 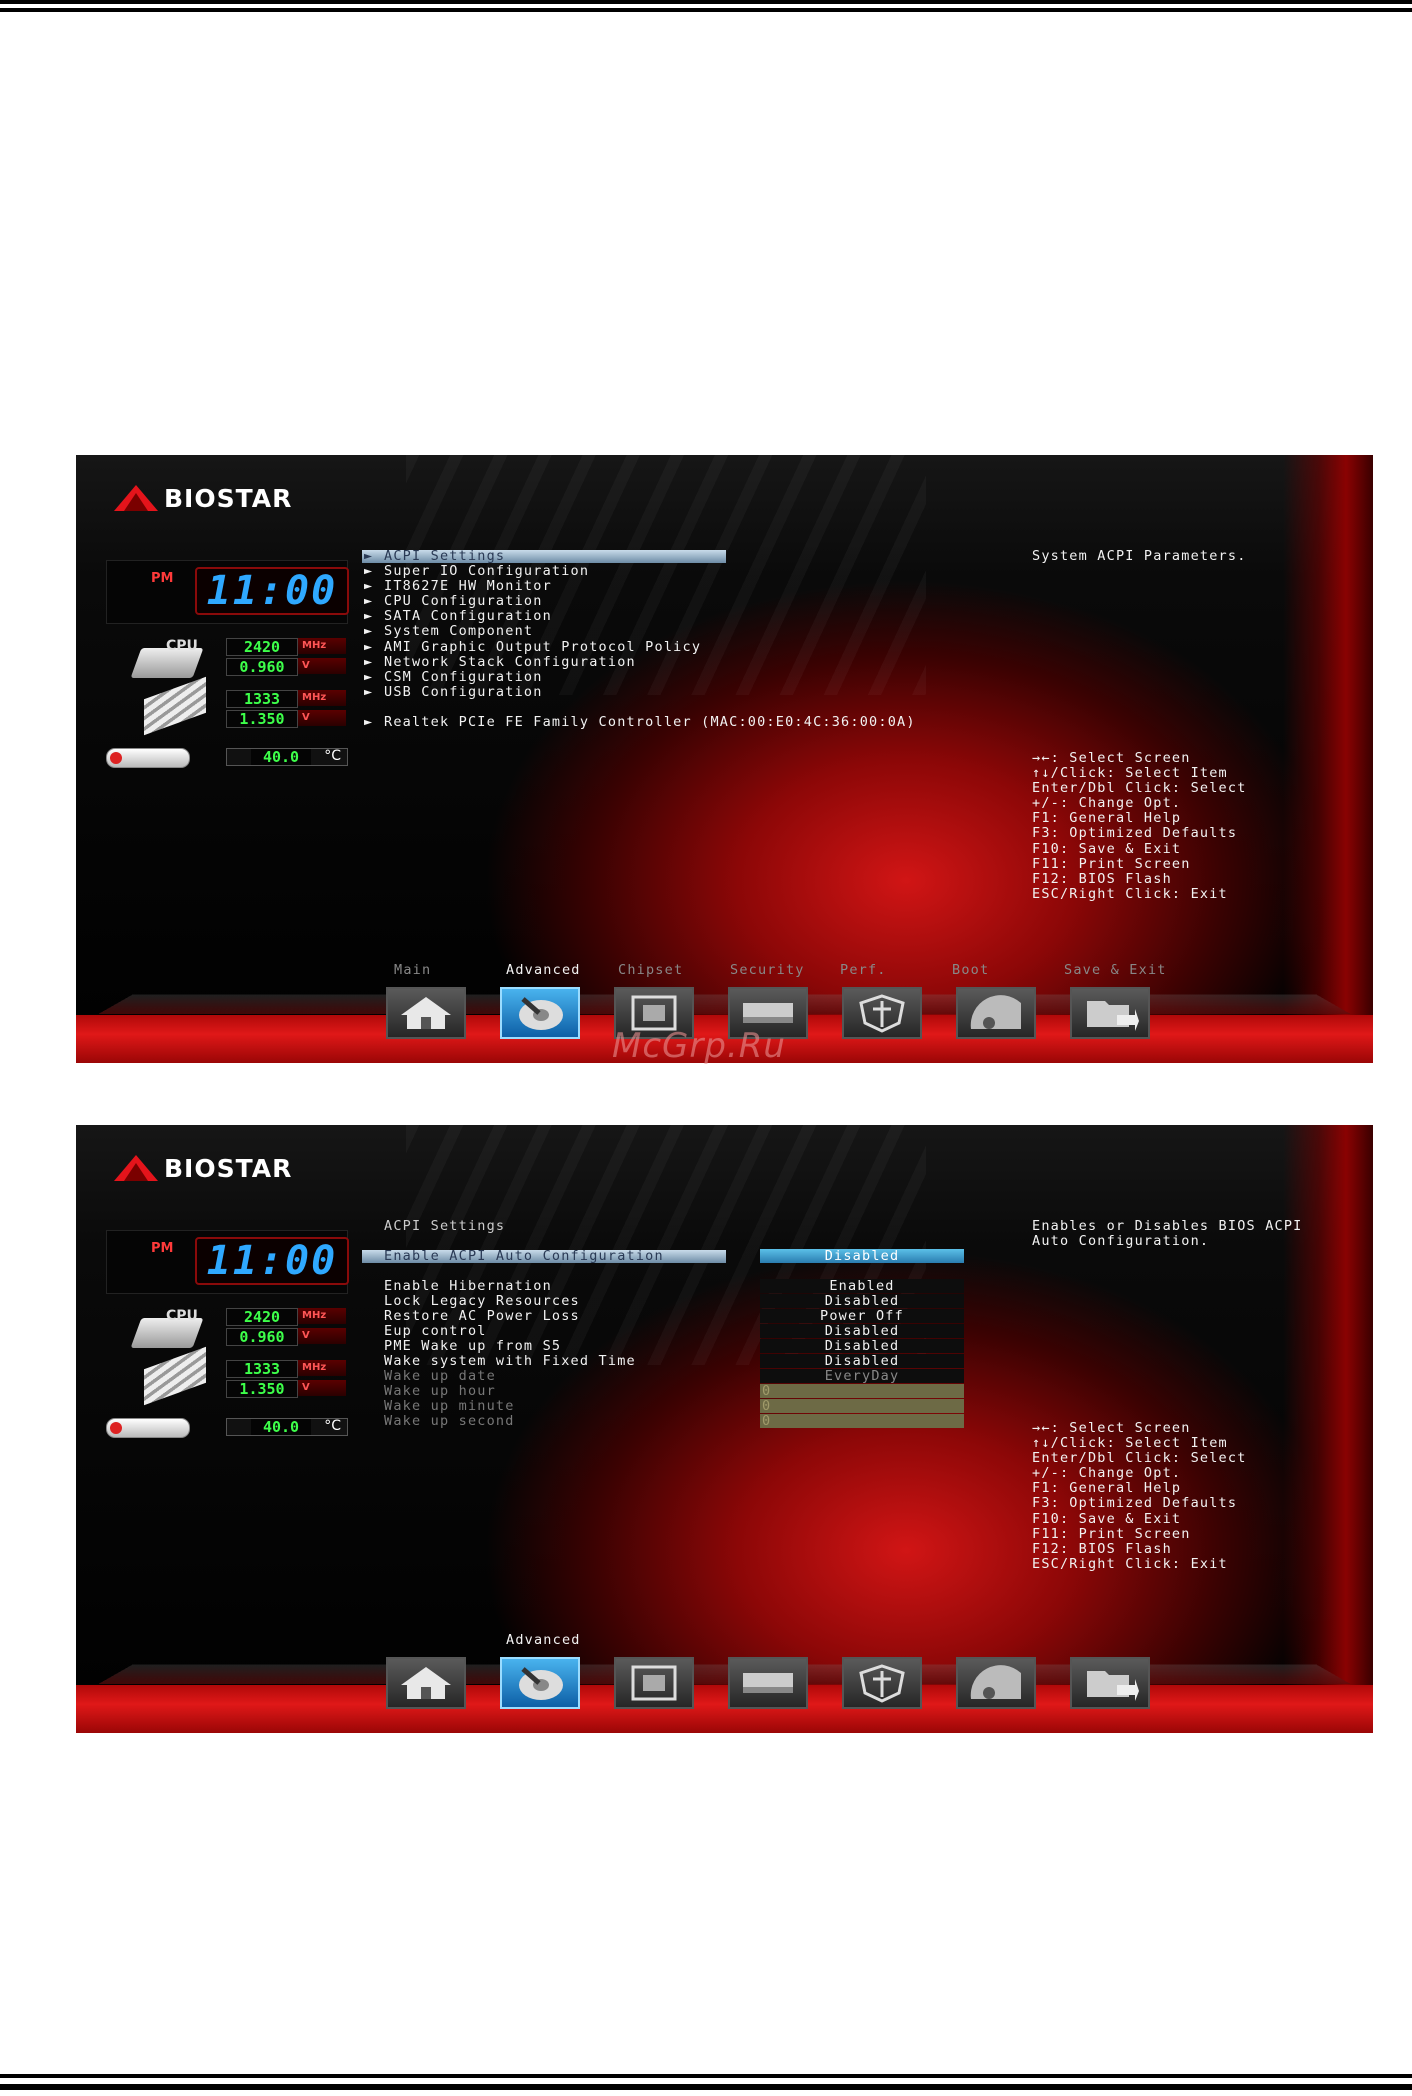 I want to click on setting-lock-legacy-resources: Lock Legacy Resources Disabled, so click(x=674, y=1301).